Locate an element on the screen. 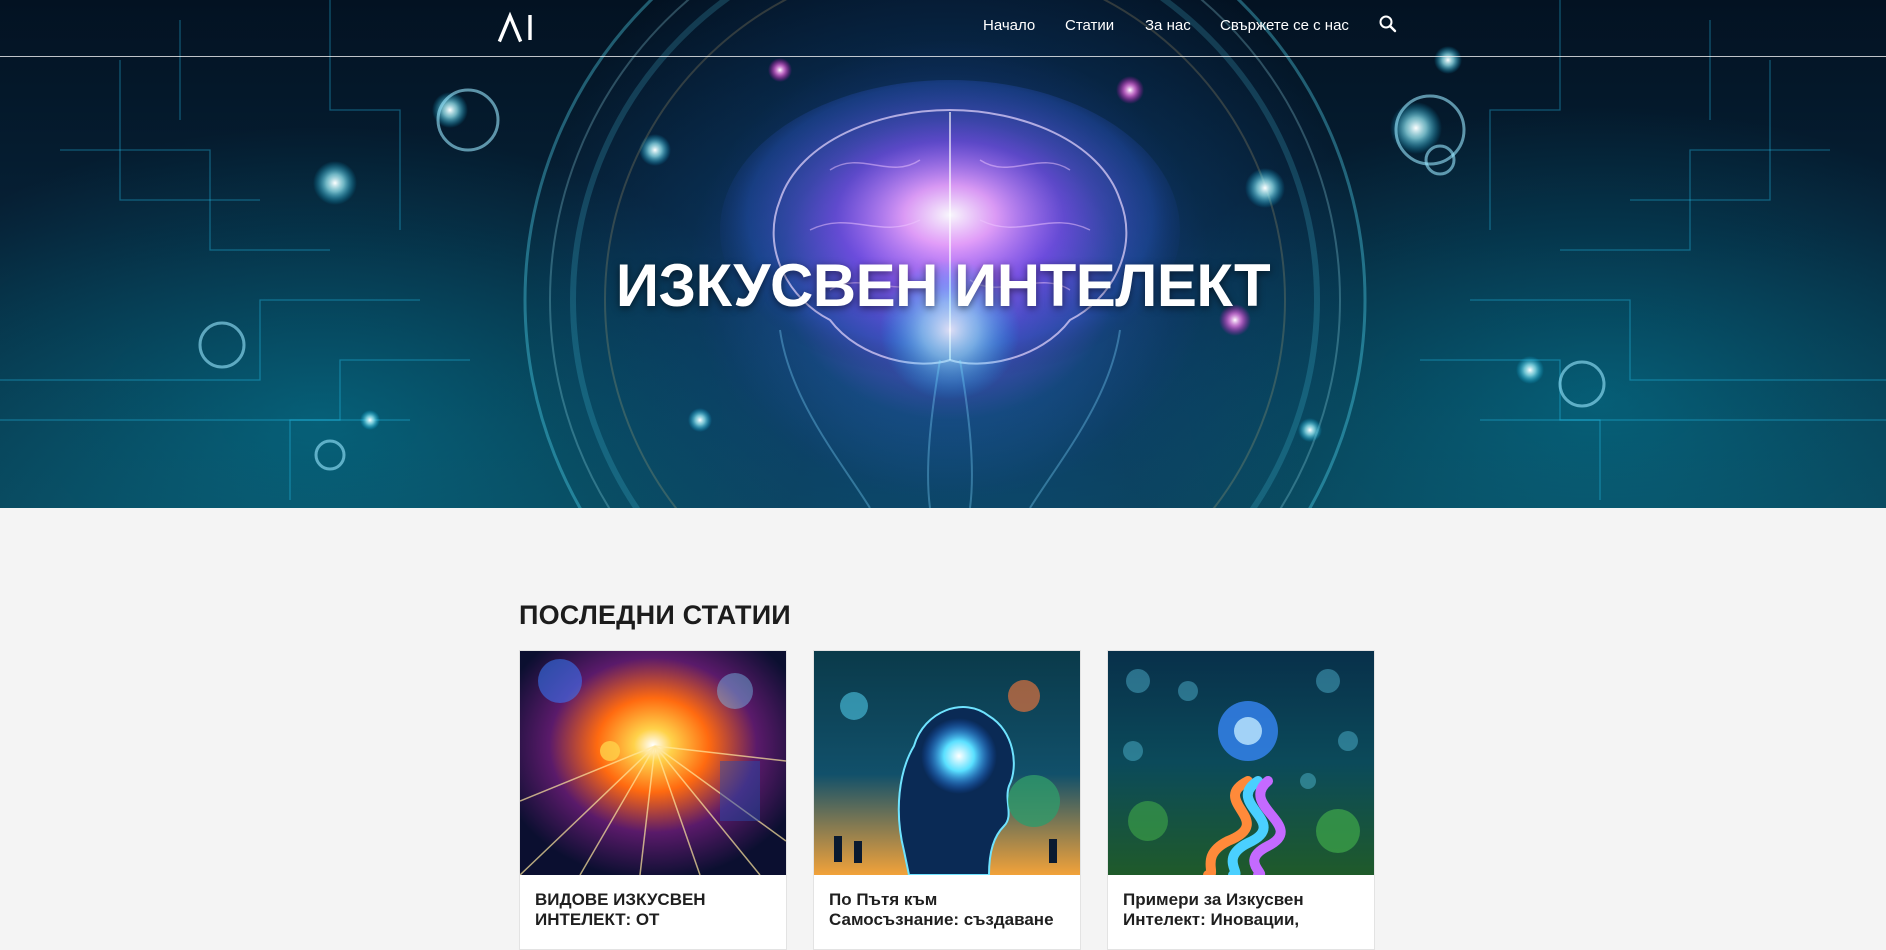  nav-item-about: За нас is located at coordinates (1168, 26).